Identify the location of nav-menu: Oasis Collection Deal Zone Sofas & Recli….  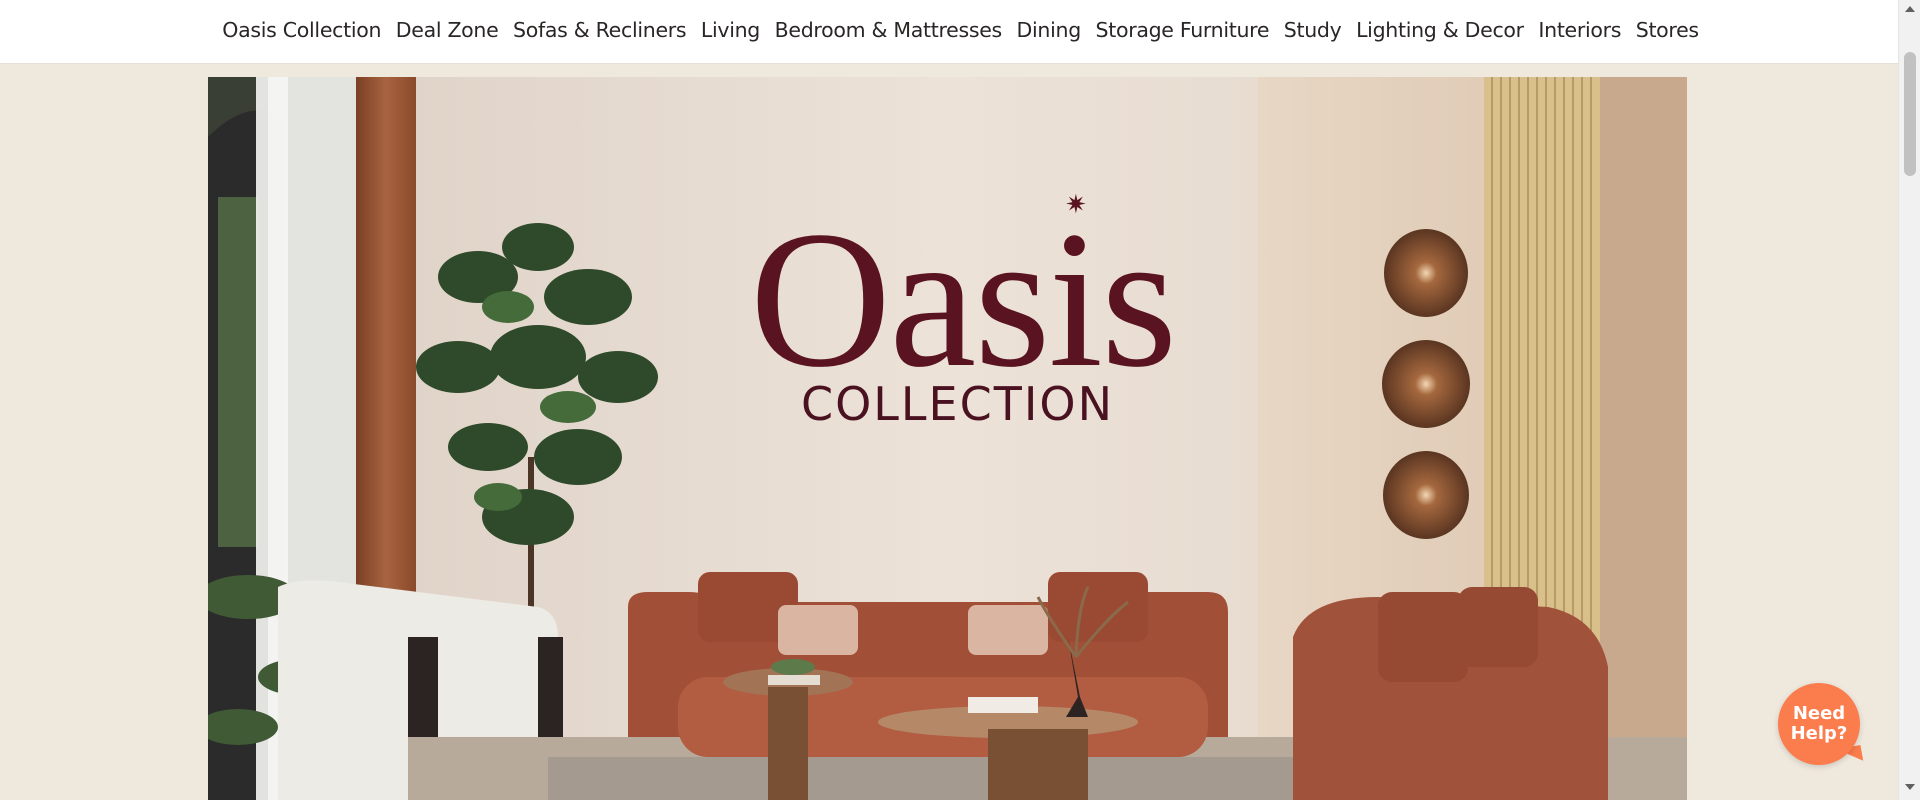
(960, 29).